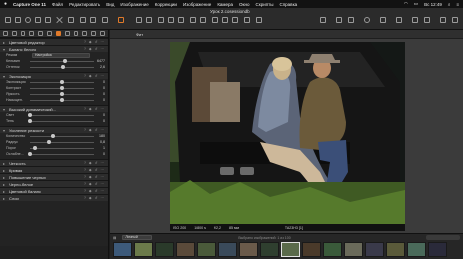  I want to click on paste-icon, so click(259, 20).